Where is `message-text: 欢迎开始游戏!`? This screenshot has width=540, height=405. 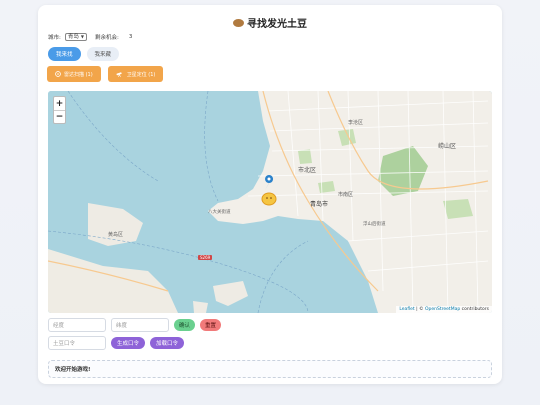 message-text: 欢迎开始游戏! is located at coordinates (73, 370).